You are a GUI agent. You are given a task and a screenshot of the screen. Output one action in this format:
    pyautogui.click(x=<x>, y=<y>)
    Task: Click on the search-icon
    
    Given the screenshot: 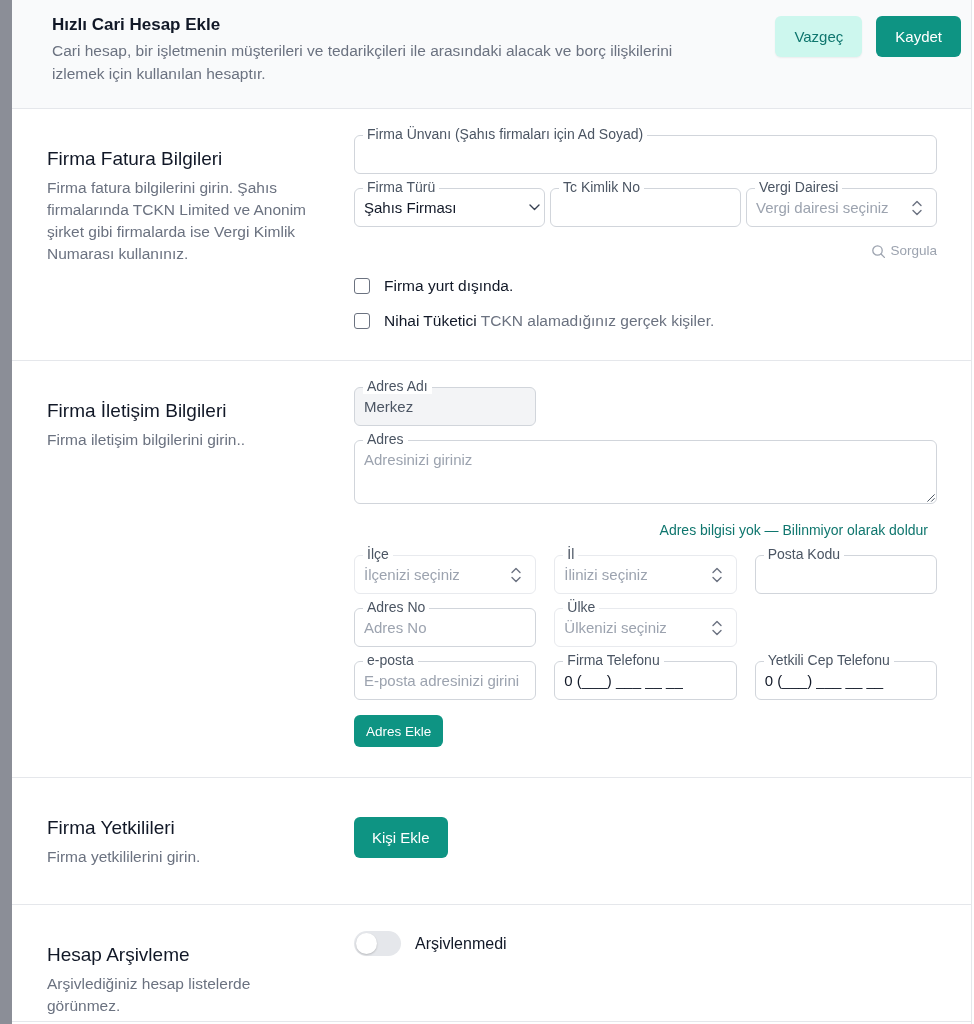 What is the action you would take?
    pyautogui.click(x=879, y=251)
    